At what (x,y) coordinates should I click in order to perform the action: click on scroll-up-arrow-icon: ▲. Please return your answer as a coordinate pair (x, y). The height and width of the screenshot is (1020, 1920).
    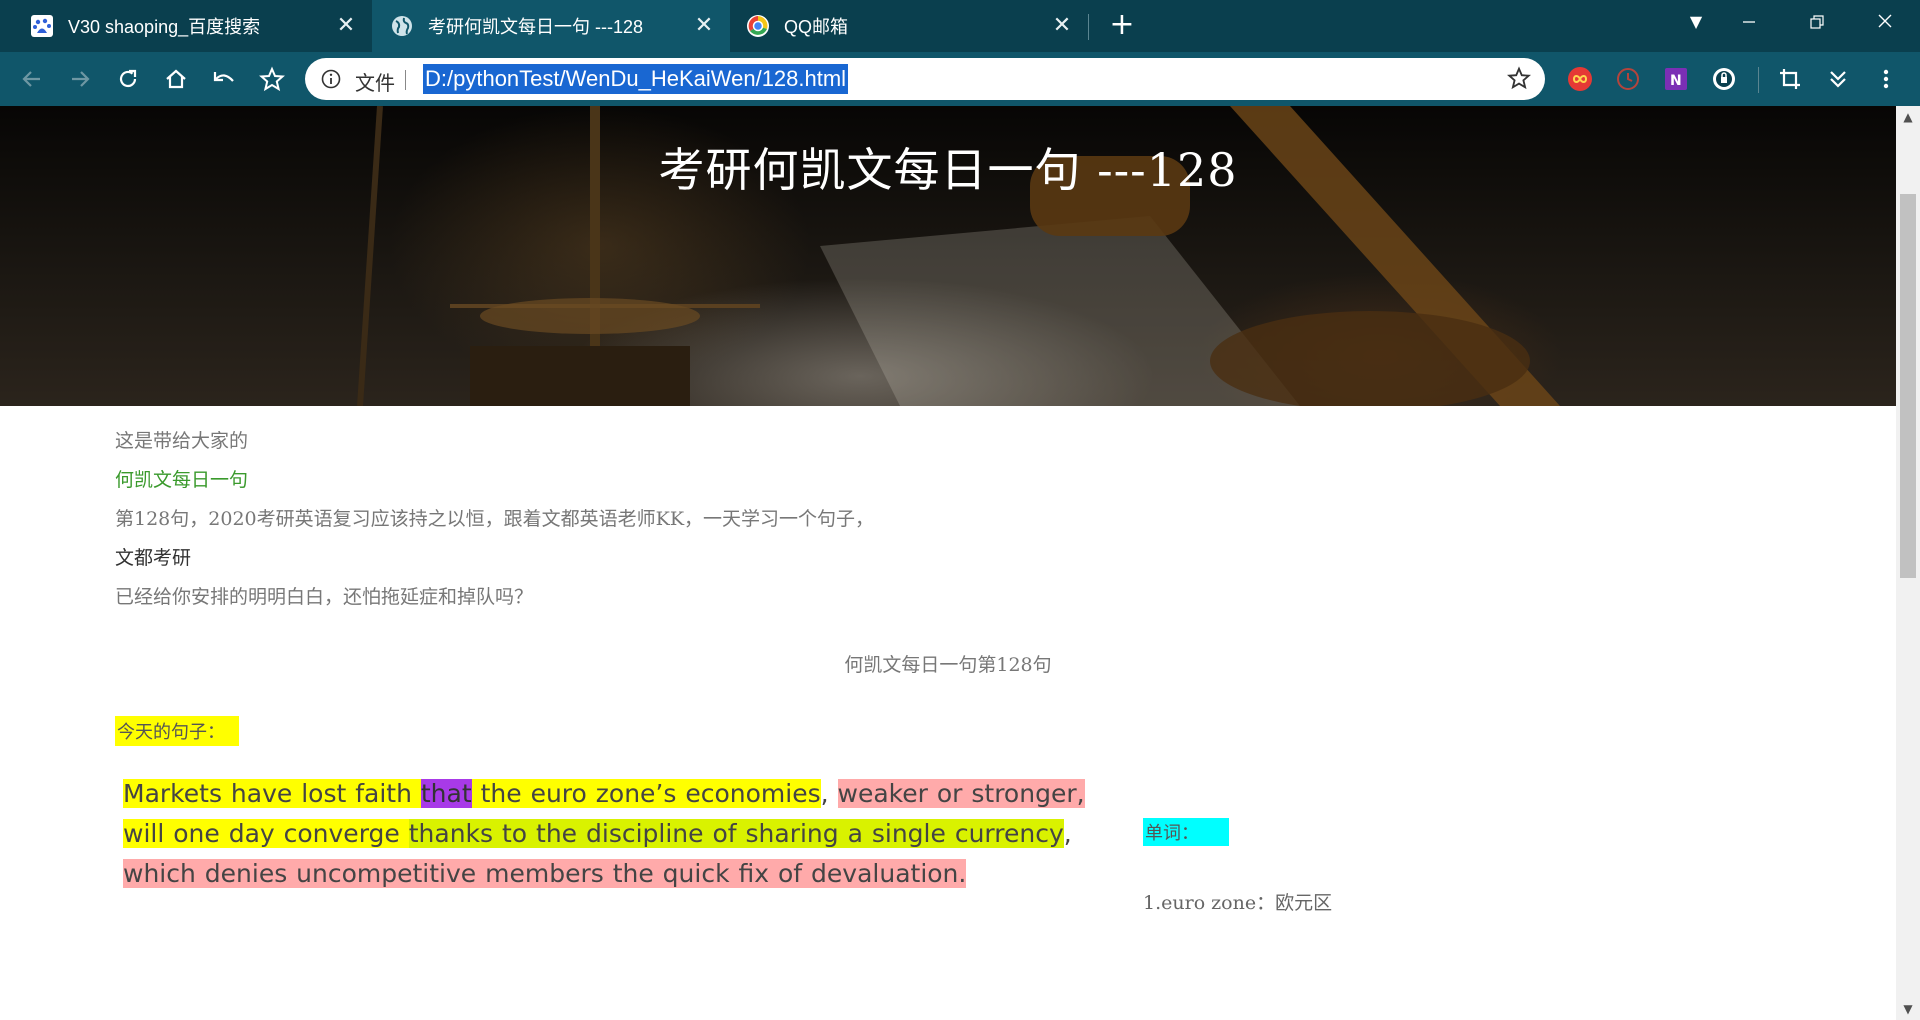
    Looking at the image, I should click on (1908, 117).